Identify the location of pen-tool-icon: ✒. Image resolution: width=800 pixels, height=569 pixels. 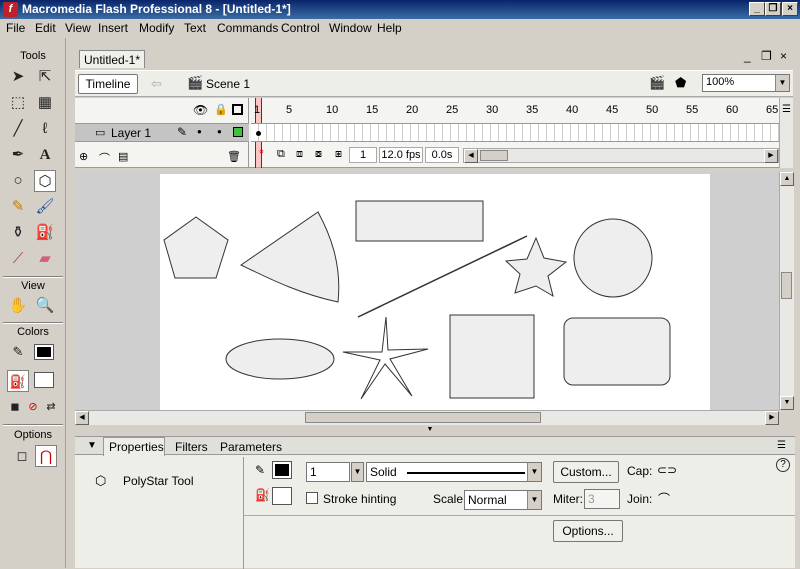
(18, 155).